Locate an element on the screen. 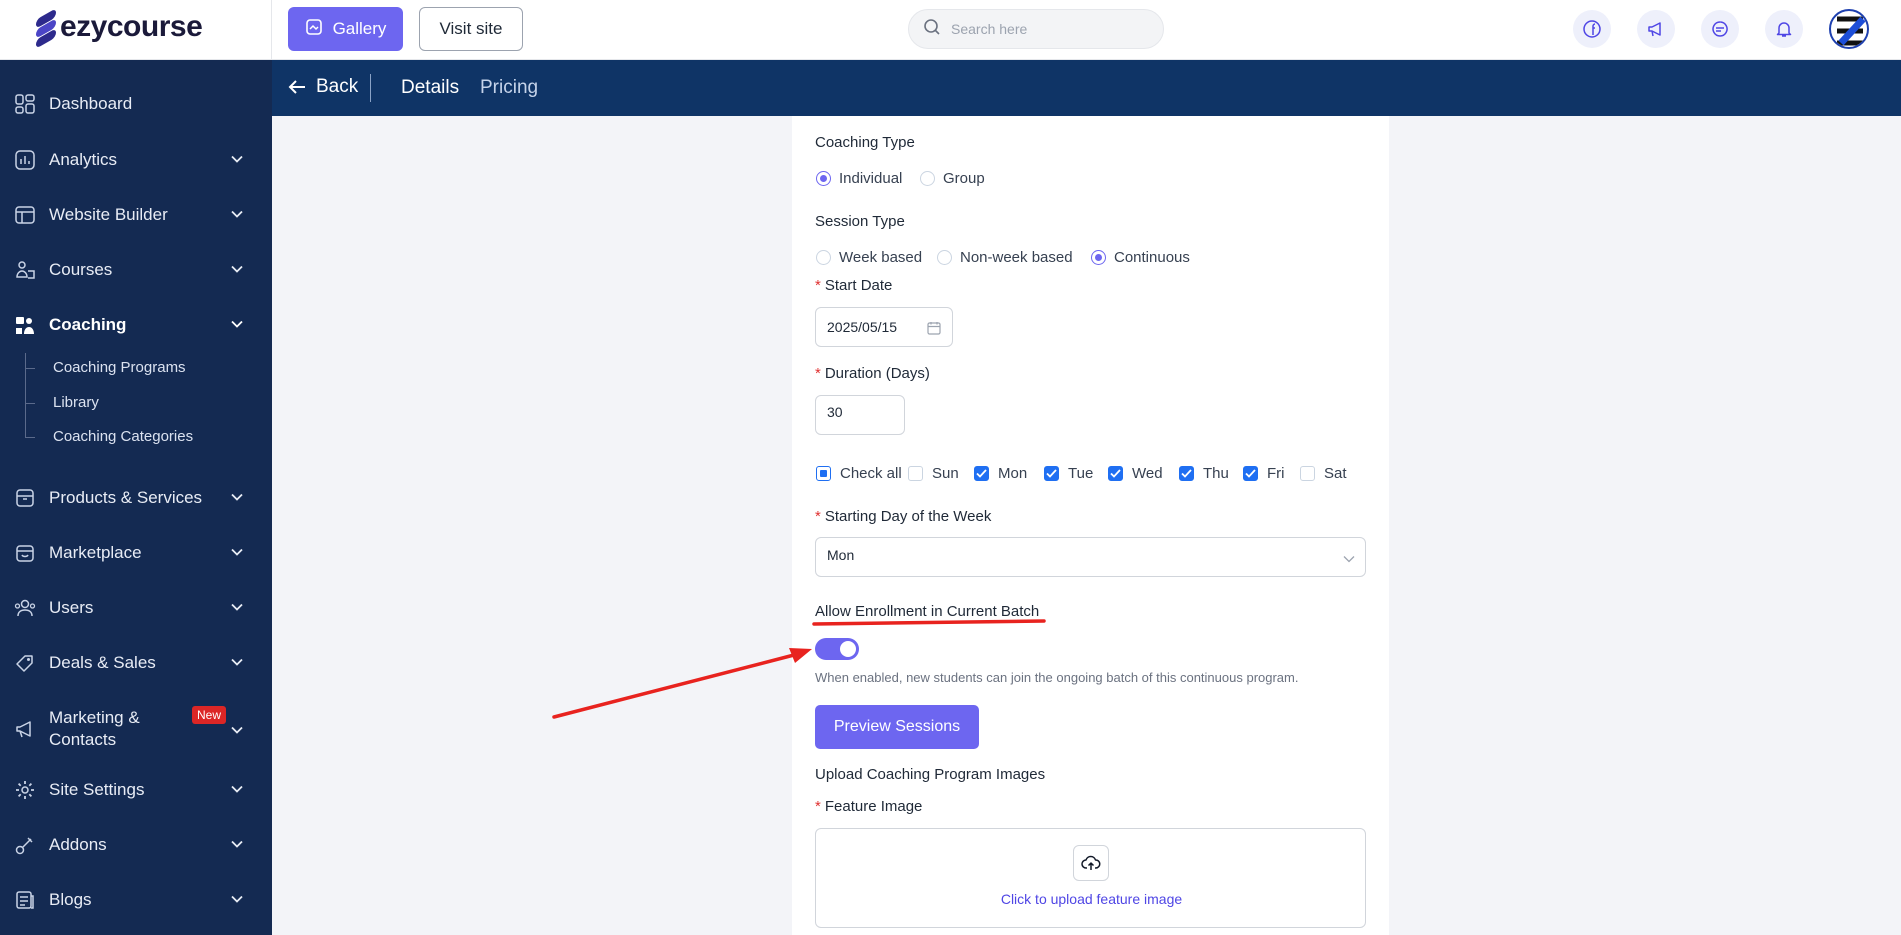 This screenshot has width=1901, height=935. checkbox-sat: Sat is located at coordinates (1323, 473).